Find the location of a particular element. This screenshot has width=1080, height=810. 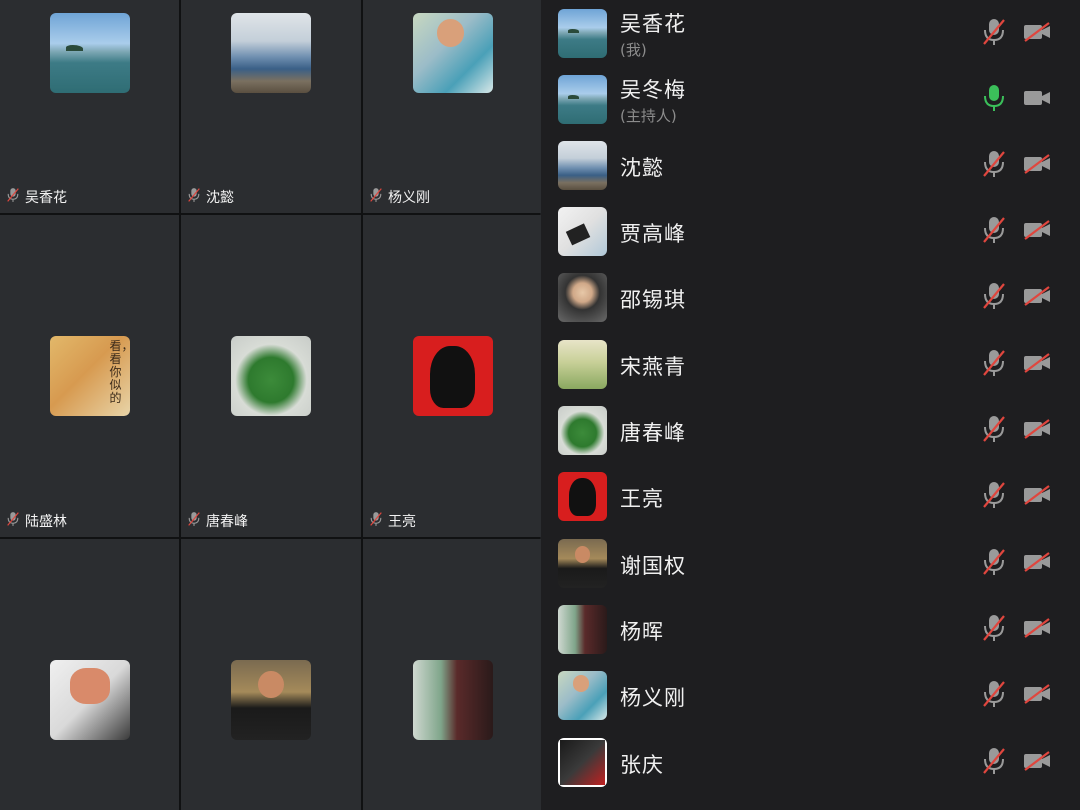

member-name: 杨义刚 is located at coordinates (653, 698).